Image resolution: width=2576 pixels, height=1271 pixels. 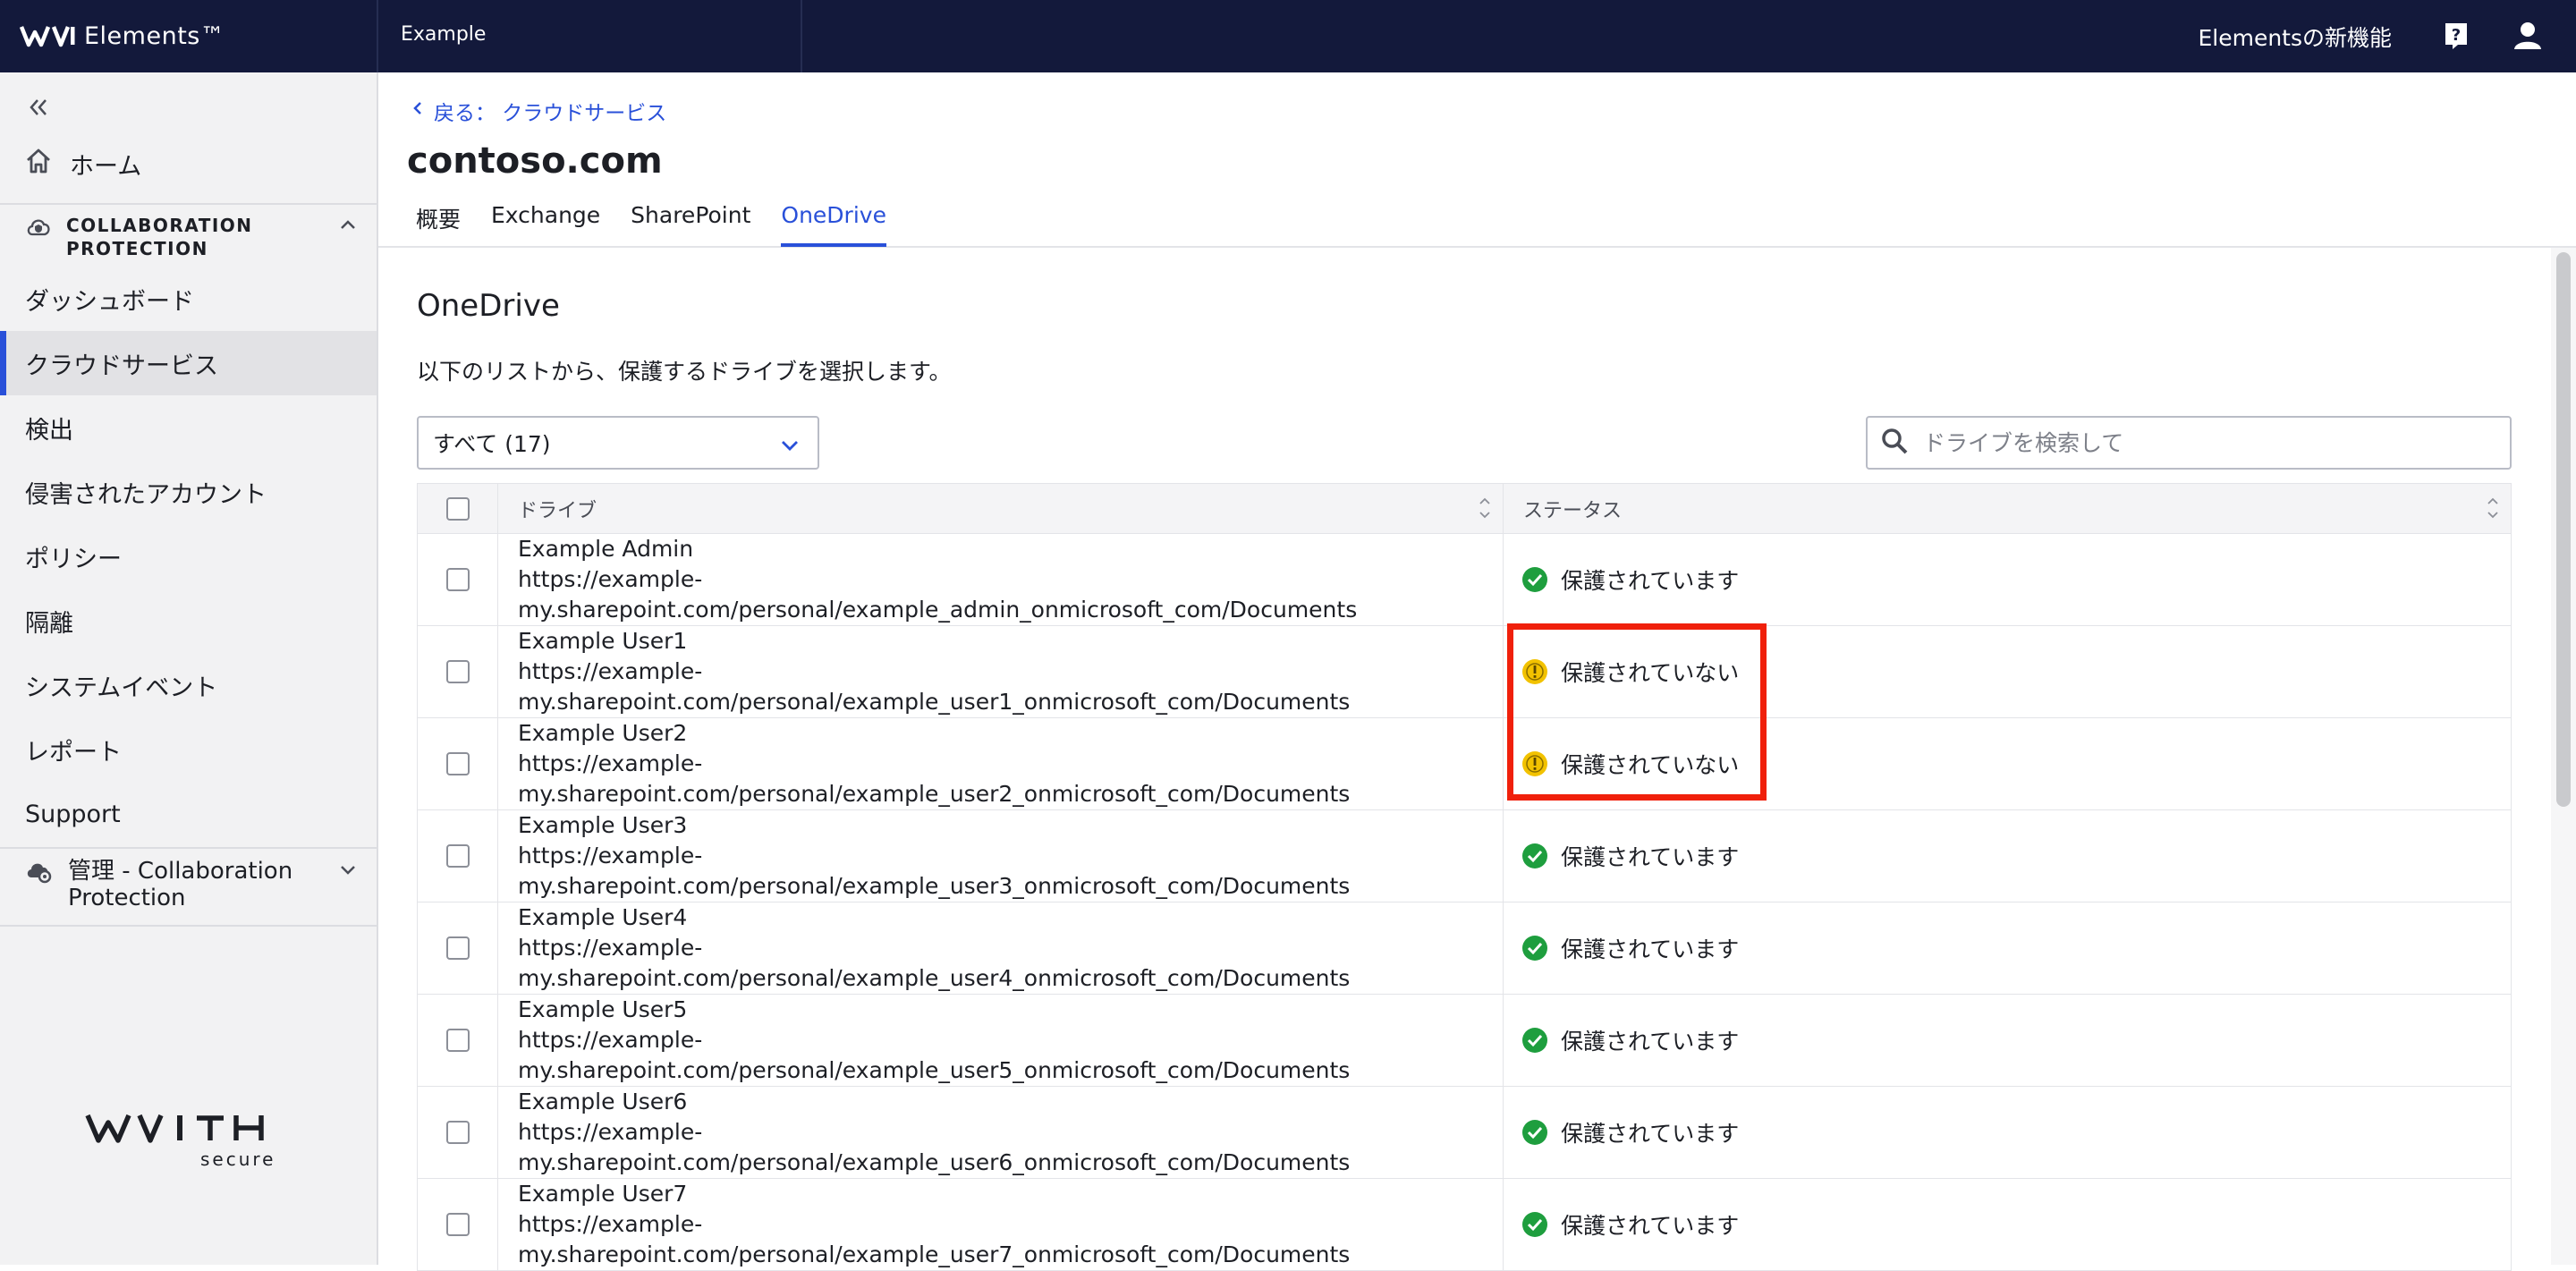 What do you see at coordinates (603, 825) in the screenshot?
I see `drive-name: Example User3` at bounding box center [603, 825].